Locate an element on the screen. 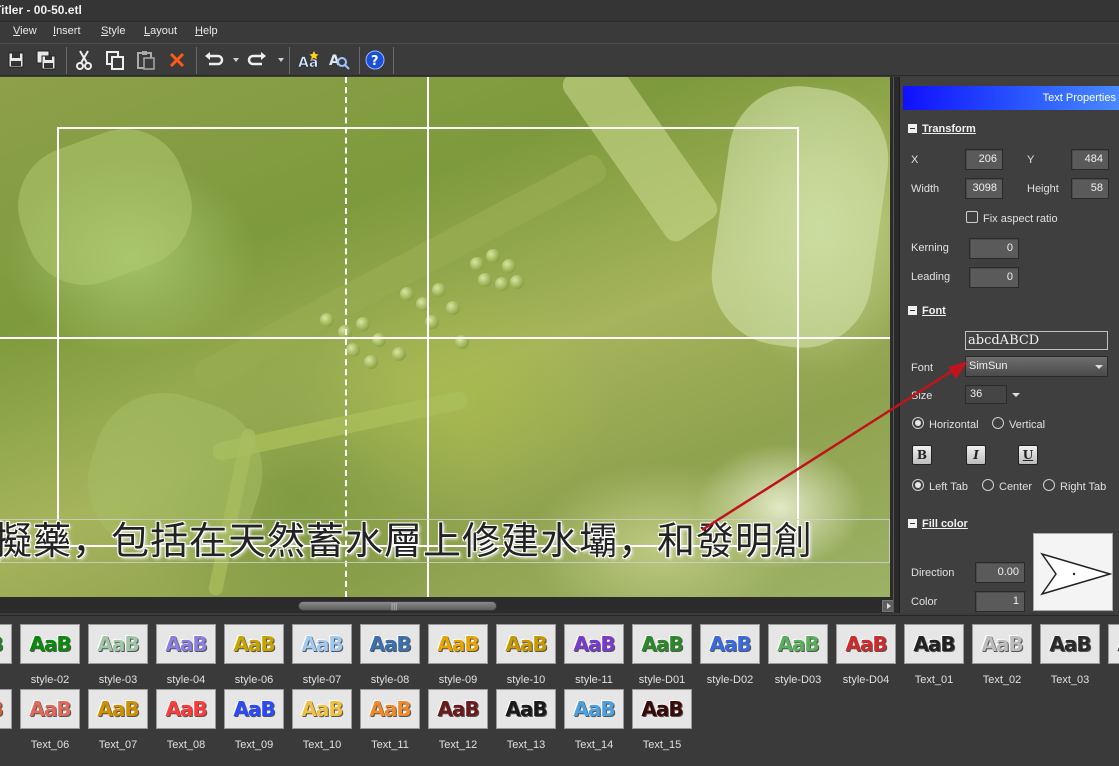 Image resolution: width=1119 pixels, height=766 pixels. style-tile: AaB style-09 is located at coordinates (458, 655).